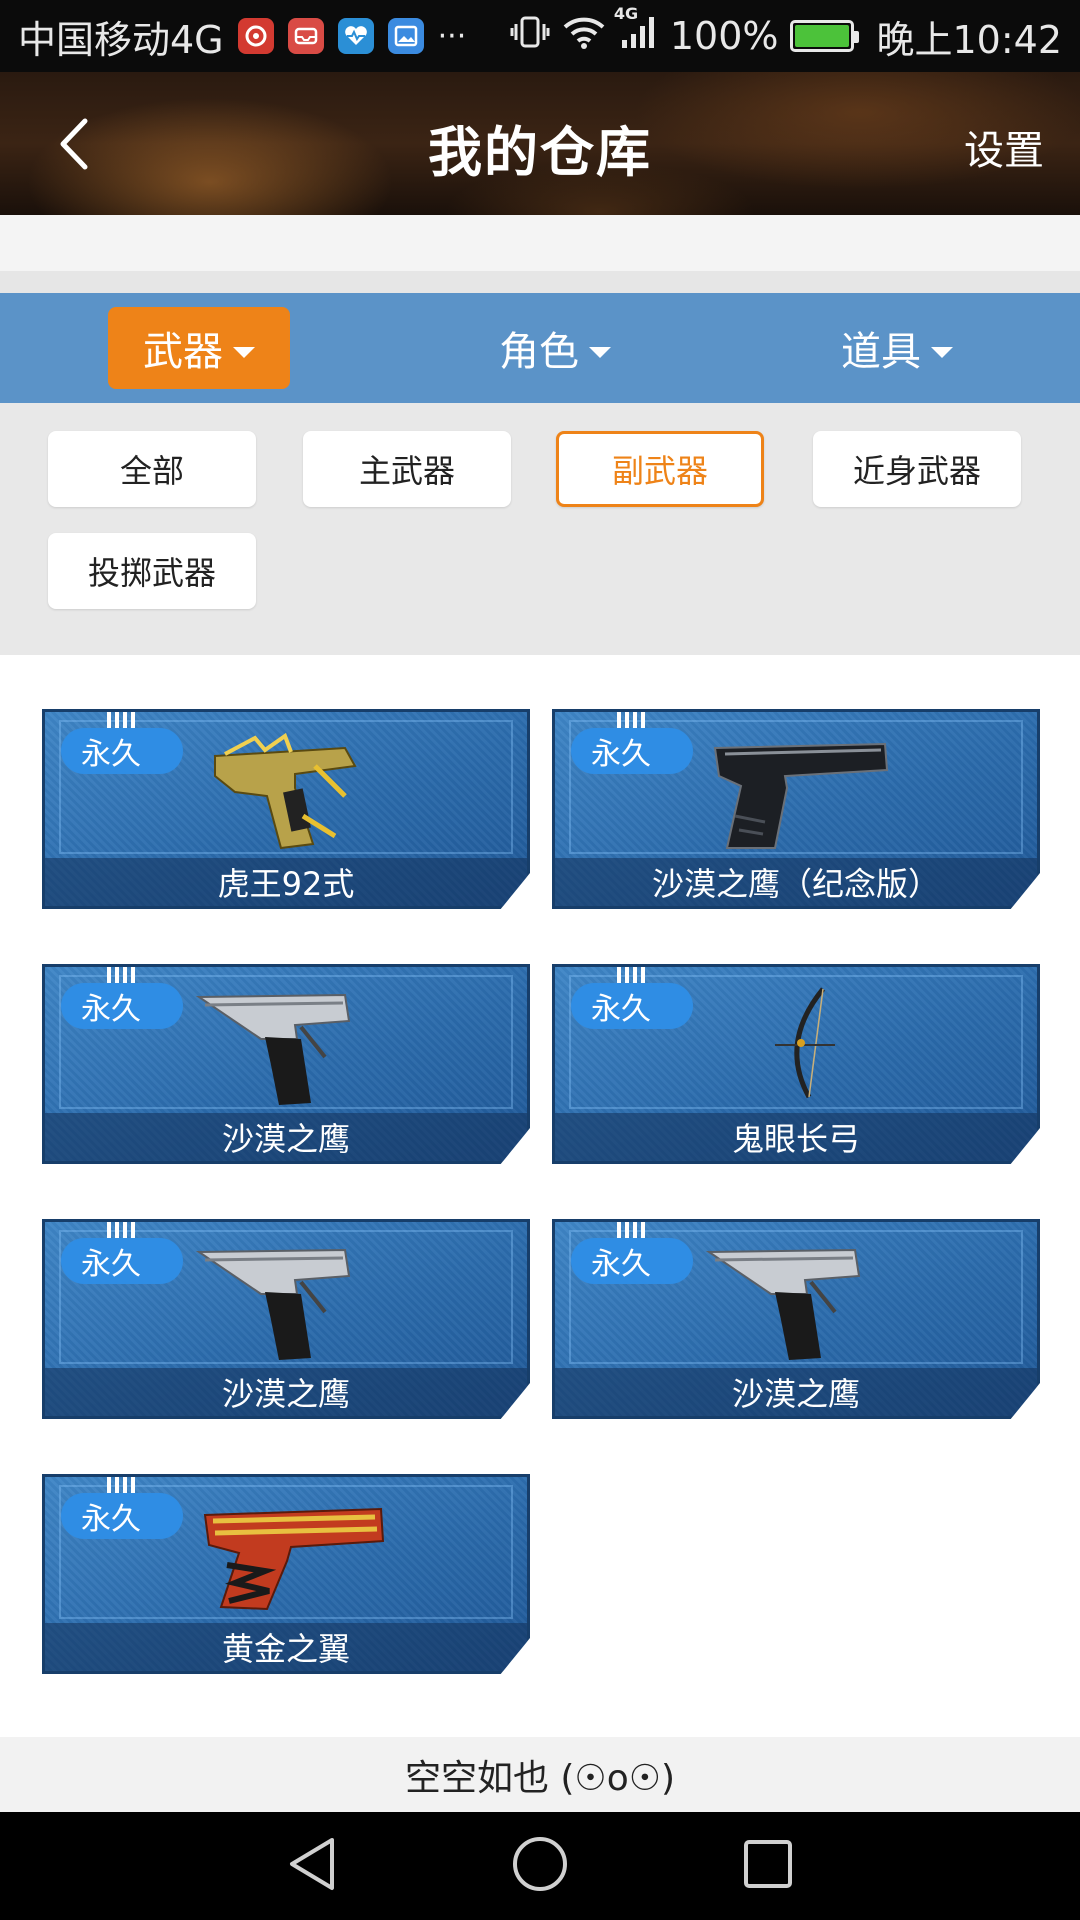 The width and height of the screenshot is (1080, 1920). I want to click on battery-percent: 100%, so click(724, 36).